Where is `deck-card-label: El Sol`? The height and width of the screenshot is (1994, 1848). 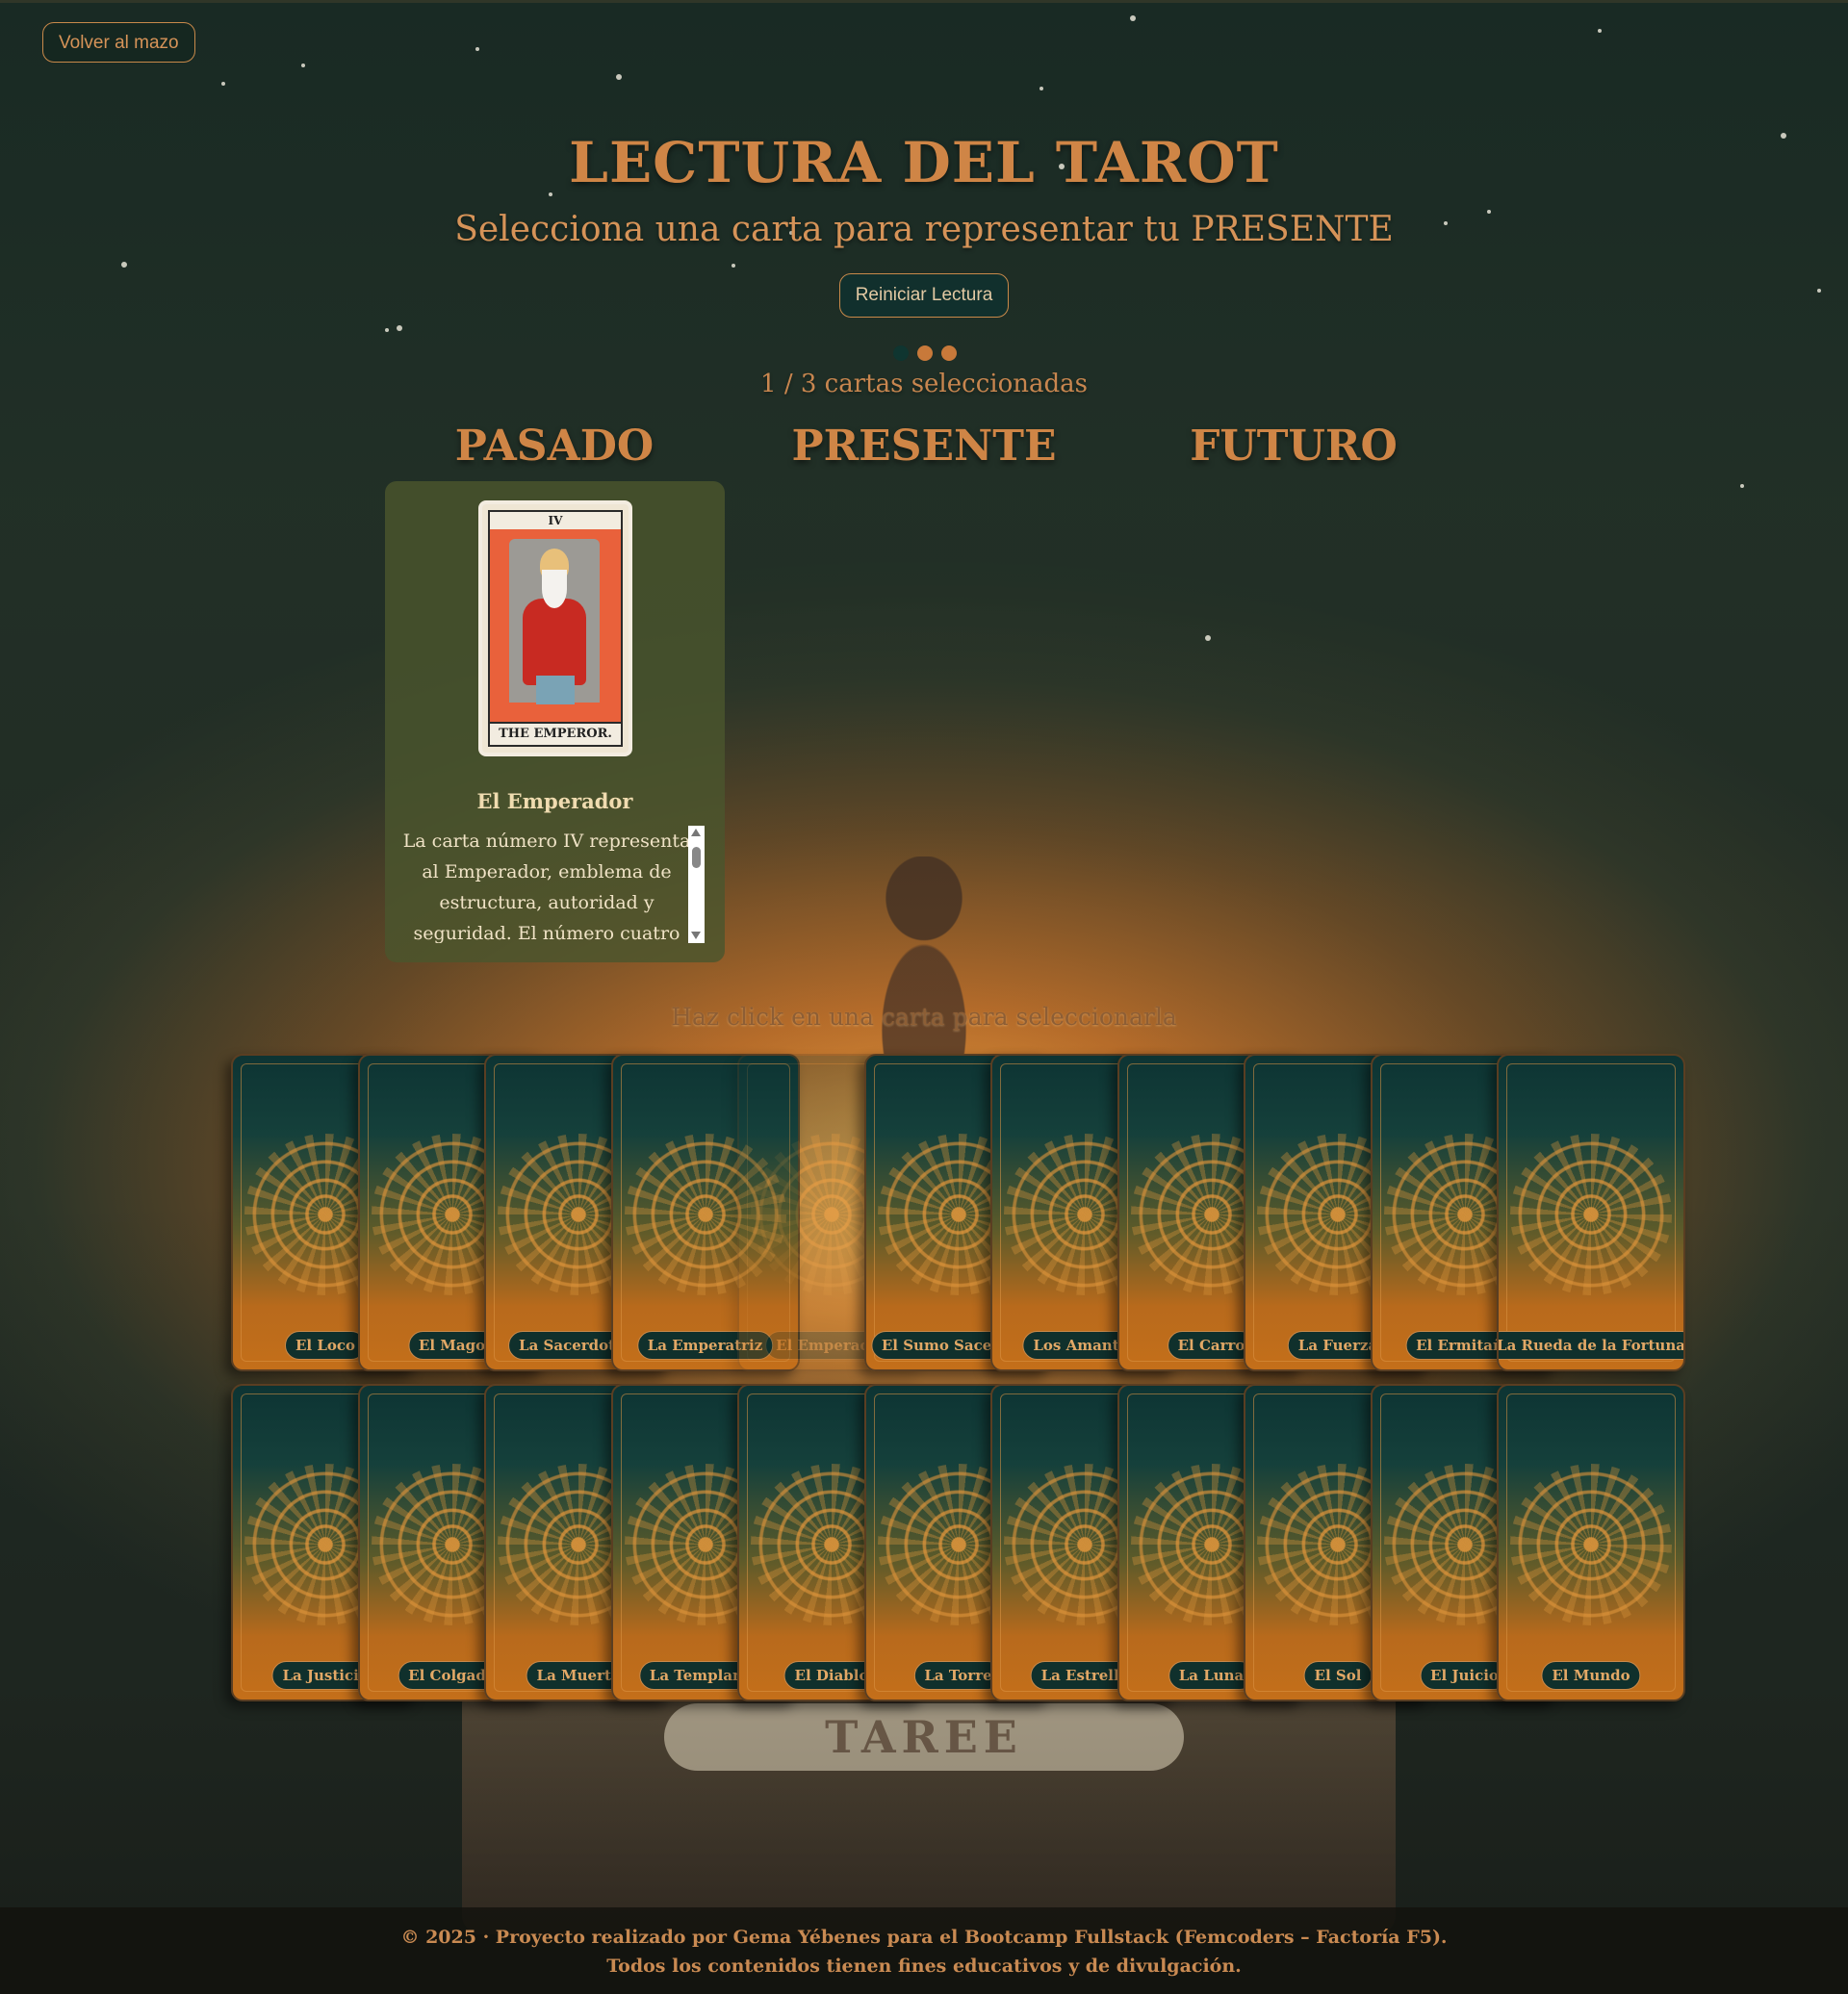 deck-card-label: El Sol is located at coordinates (1338, 1676).